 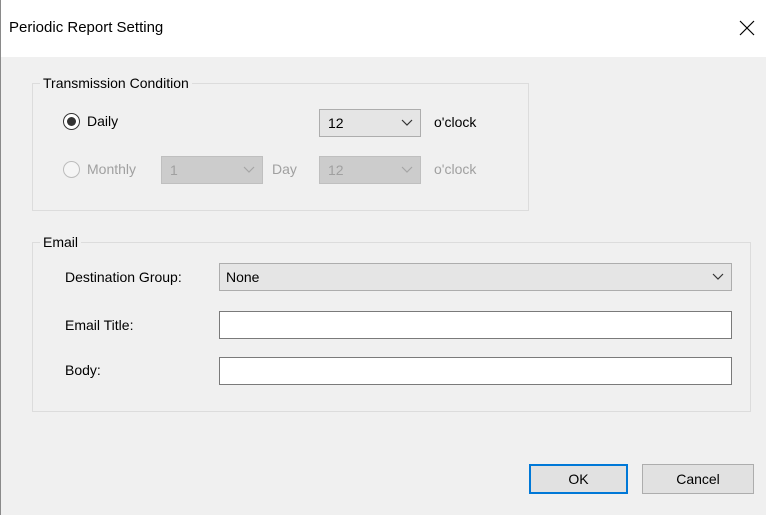 What do you see at coordinates (116, 83) in the screenshot?
I see `transmission-condition-legend: Transmission Condition` at bounding box center [116, 83].